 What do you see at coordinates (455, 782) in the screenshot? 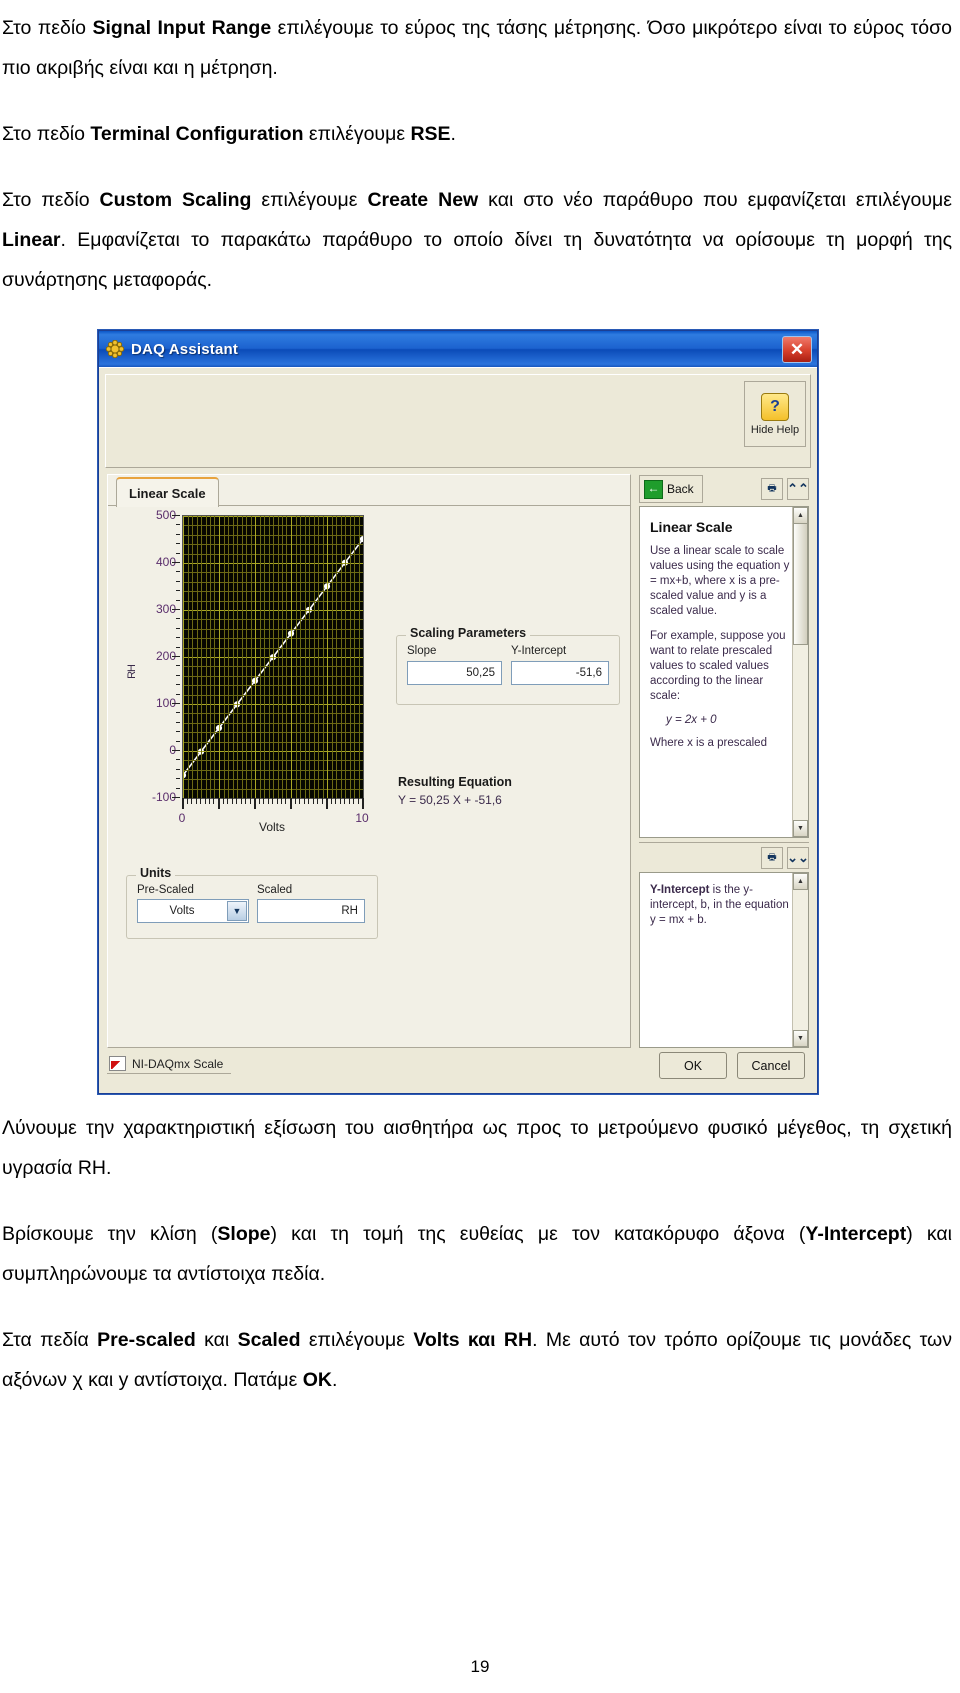
I see `resulting-equation-title: Resulting Equation` at bounding box center [455, 782].